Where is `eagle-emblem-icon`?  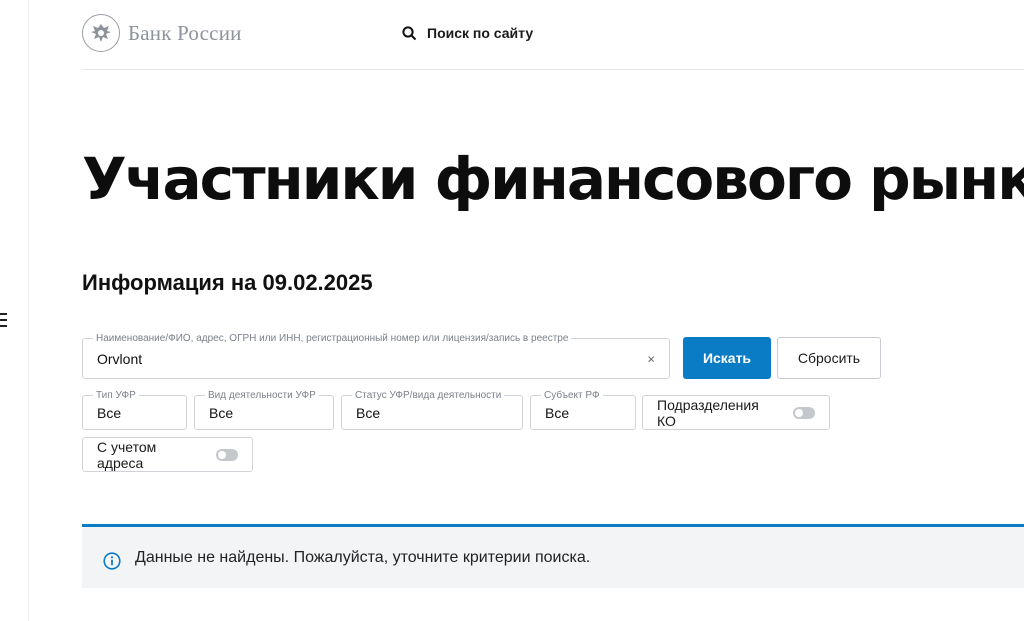 eagle-emblem-icon is located at coordinates (101, 33).